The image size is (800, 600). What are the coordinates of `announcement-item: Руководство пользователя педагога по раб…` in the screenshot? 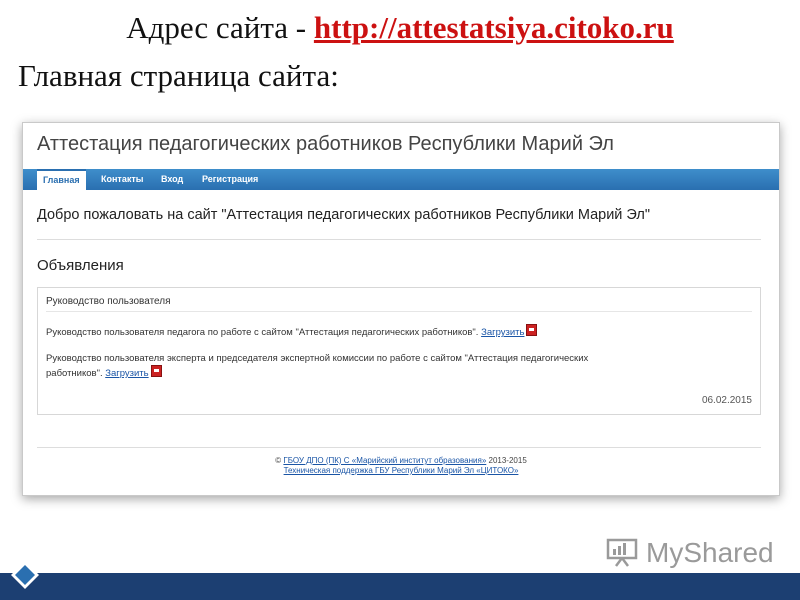 It's located at (292, 331).